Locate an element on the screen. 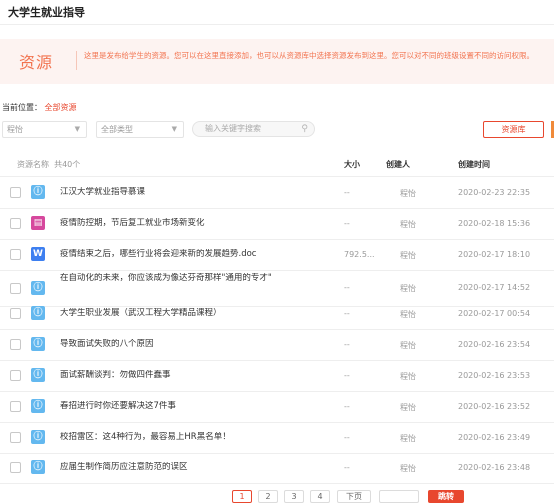 The image size is (554, 504). breadcrumb: 当前位置： 全部资源 is located at coordinates (39, 107).